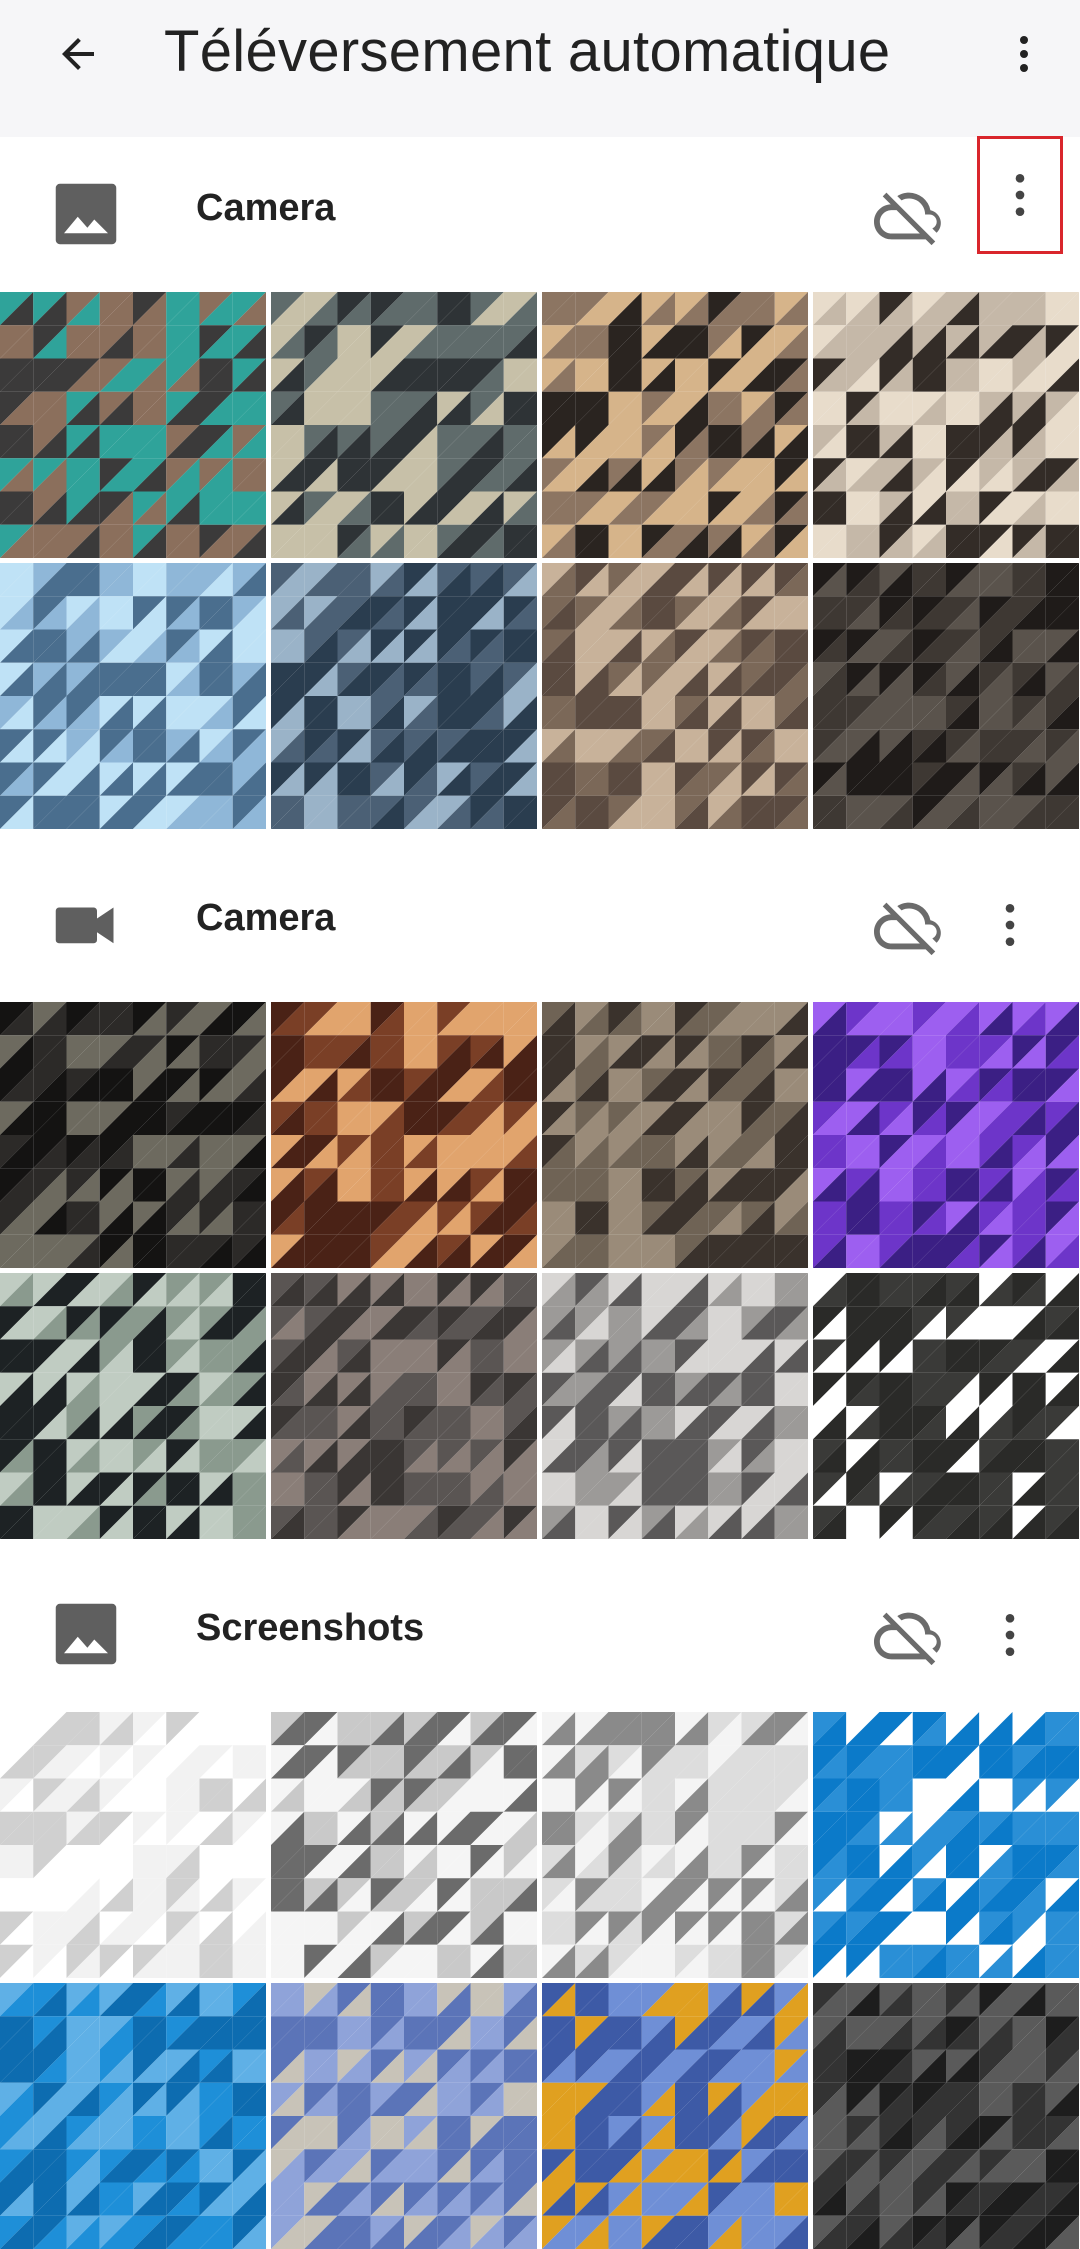  I want to click on video-camera-icon, so click(86, 924).